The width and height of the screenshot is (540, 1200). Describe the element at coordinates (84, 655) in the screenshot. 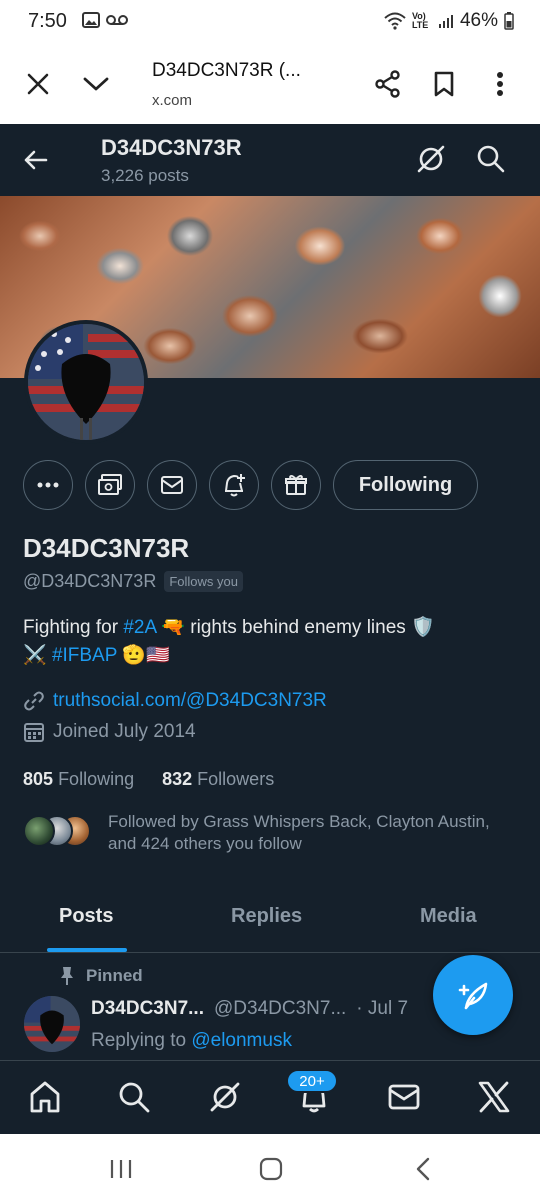

I see `hashtag-ifbap: #IFBAP` at that location.